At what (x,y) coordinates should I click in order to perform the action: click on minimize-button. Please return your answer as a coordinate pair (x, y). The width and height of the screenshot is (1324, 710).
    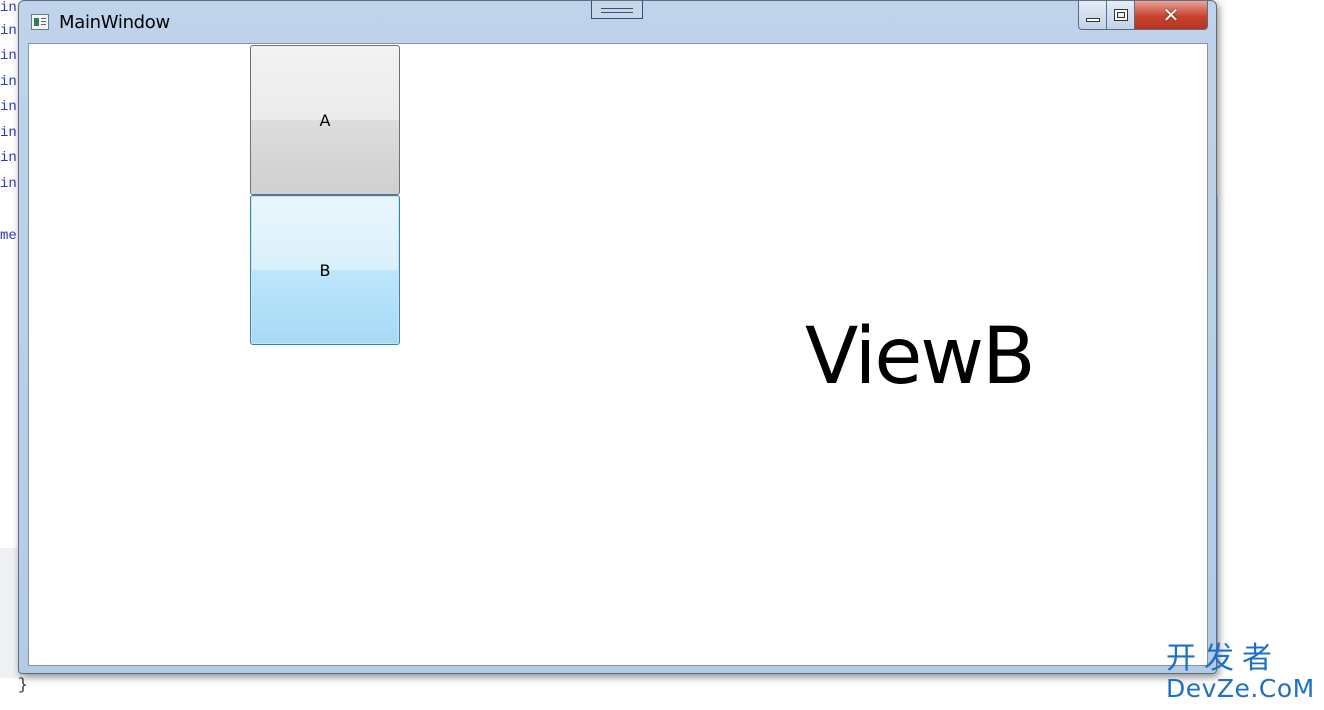
    Looking at the image, I should click on (1092, 15).